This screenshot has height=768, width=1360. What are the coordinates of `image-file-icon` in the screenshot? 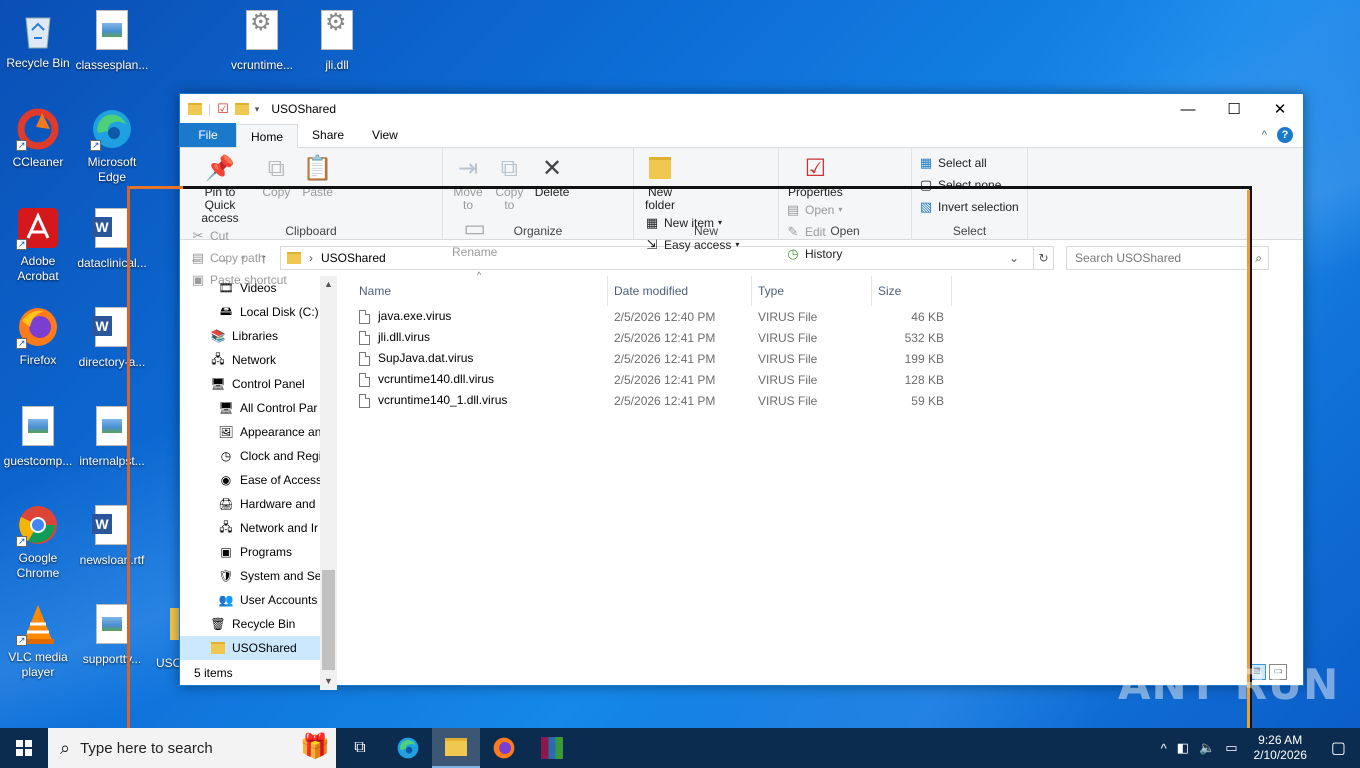 It's located at (112, 426).